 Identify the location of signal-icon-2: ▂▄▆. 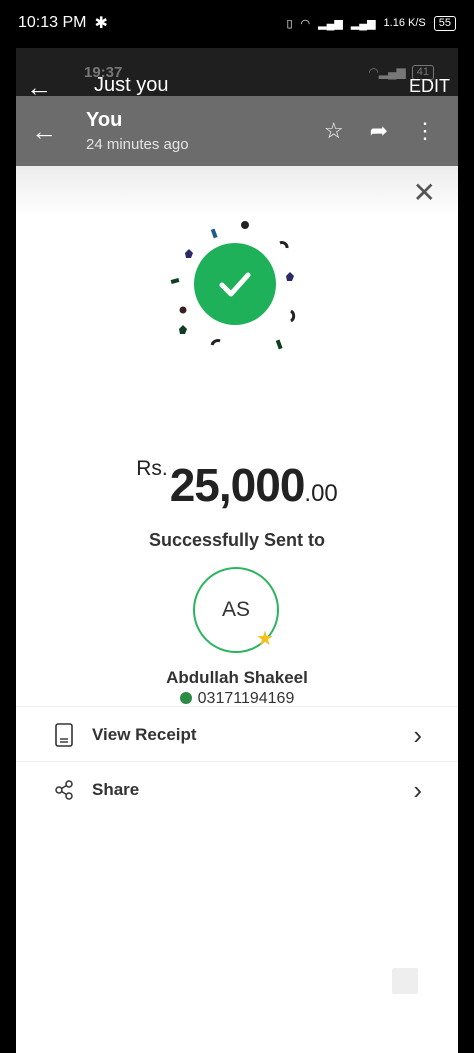
(363, 23).